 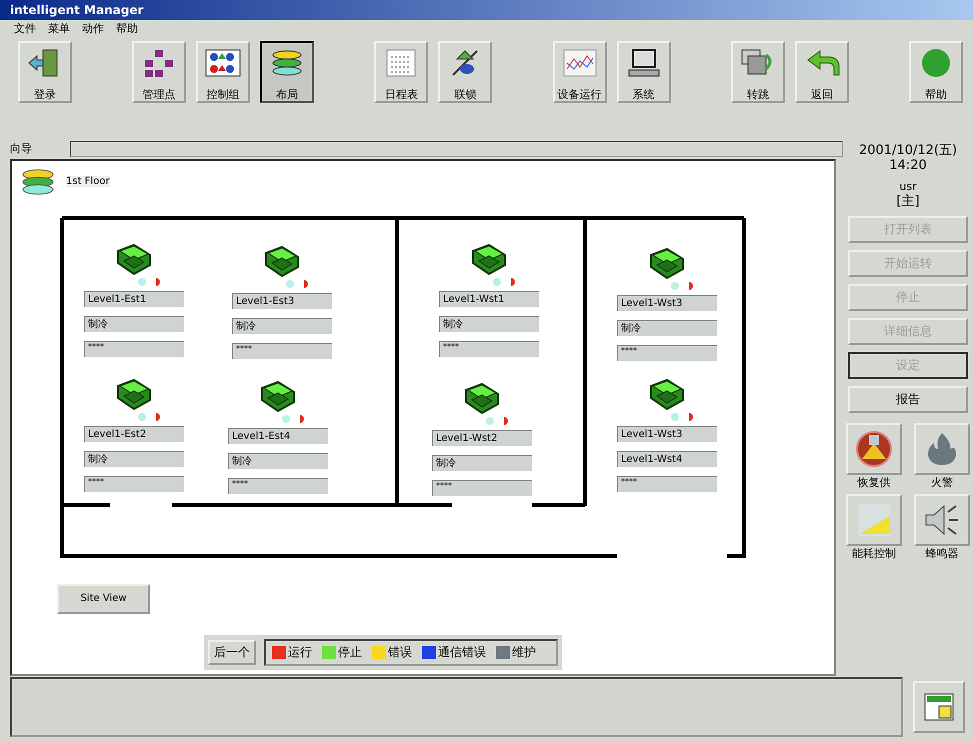 I want to click on menu-item: 菜单, so click(x=59, y=28).